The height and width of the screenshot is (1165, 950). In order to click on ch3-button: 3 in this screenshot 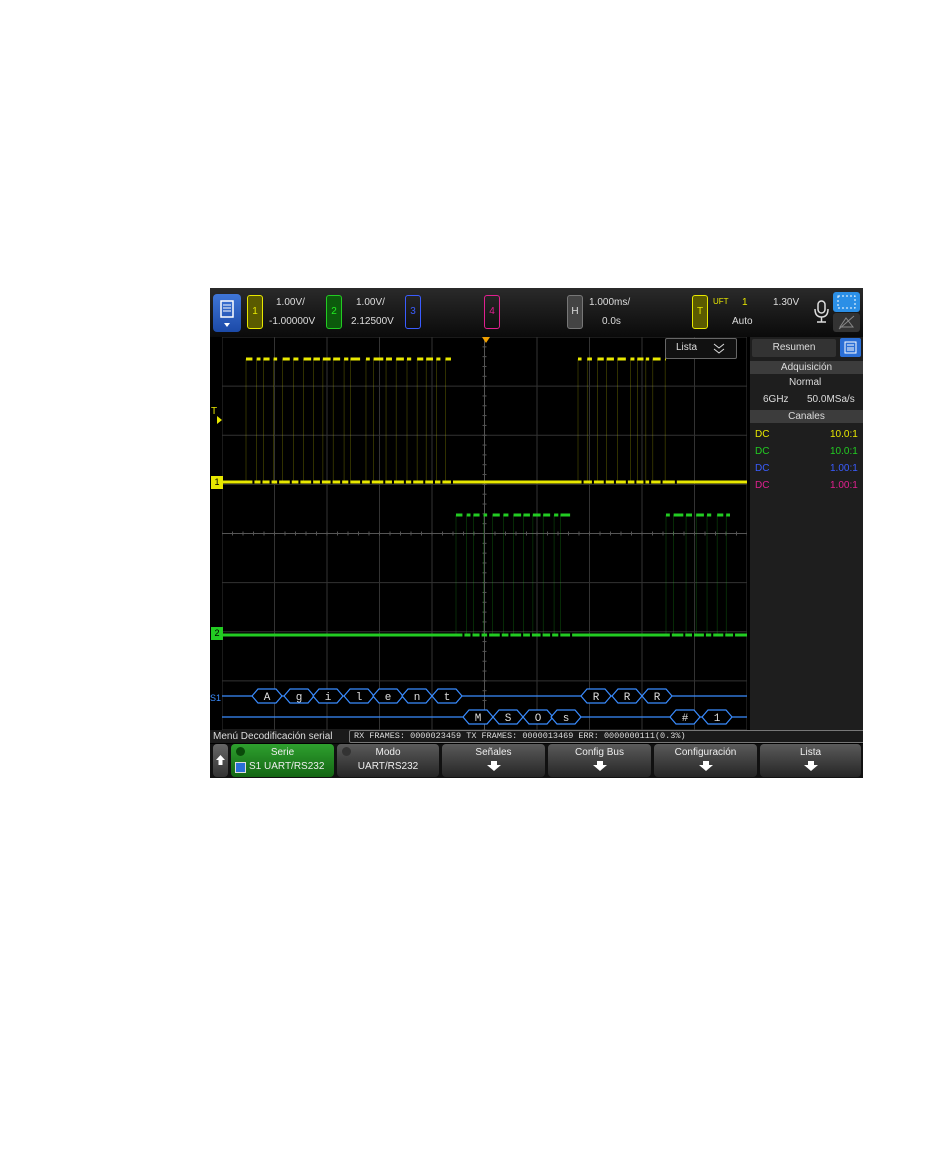, I will do `click(413, 312)`.